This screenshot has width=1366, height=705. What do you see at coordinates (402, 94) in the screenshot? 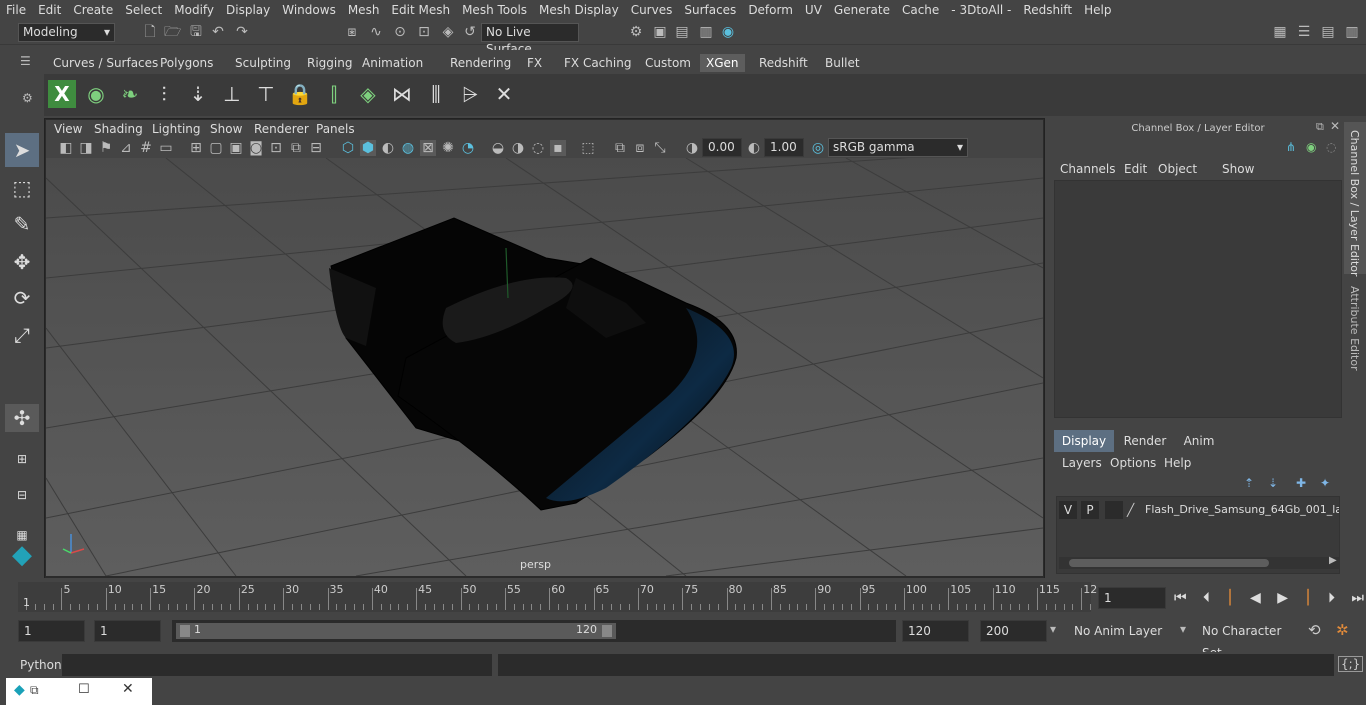
I see `xgen-comb-icon: ⋈` at bounding box center [402, 94].